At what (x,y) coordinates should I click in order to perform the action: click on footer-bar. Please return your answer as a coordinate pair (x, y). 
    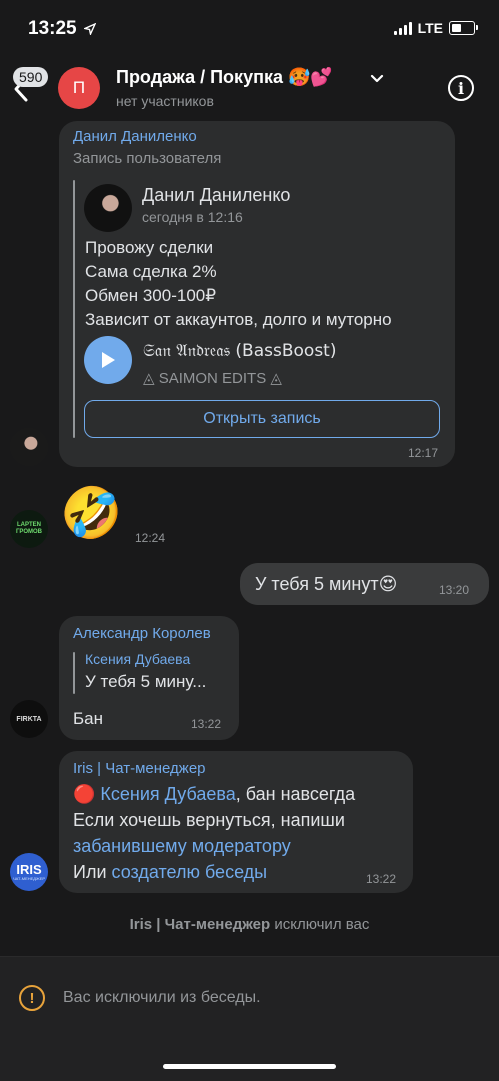
    Looking at the image, I should click on (249, 1018).